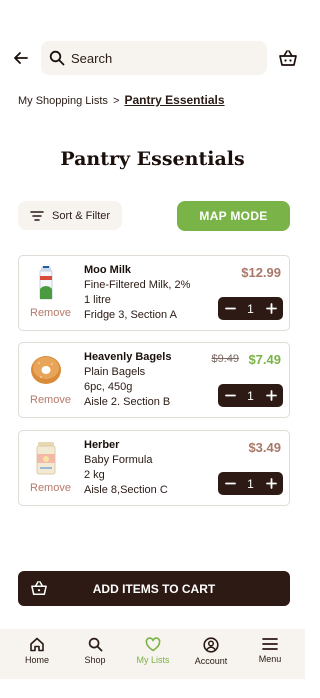 This screenshot has width=320, height=698. Describe the element at coordinates (21, 58) in the screenshot. I see `back-arrow-icon` at that location.